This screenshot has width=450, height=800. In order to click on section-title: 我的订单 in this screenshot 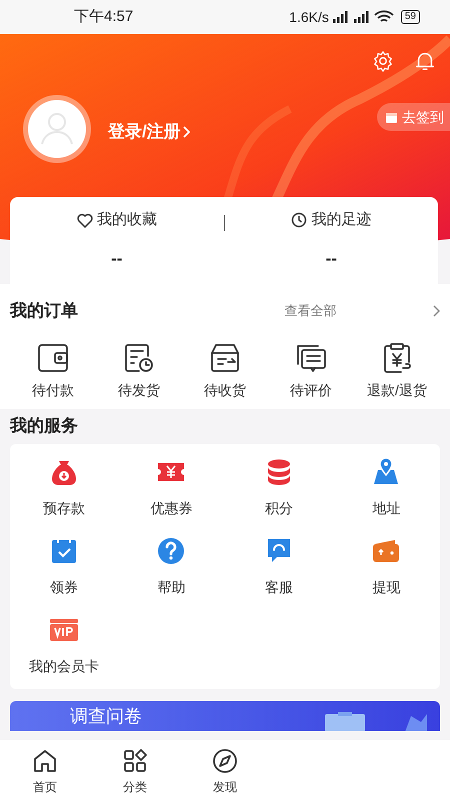, I will do `click(44, 311)`.